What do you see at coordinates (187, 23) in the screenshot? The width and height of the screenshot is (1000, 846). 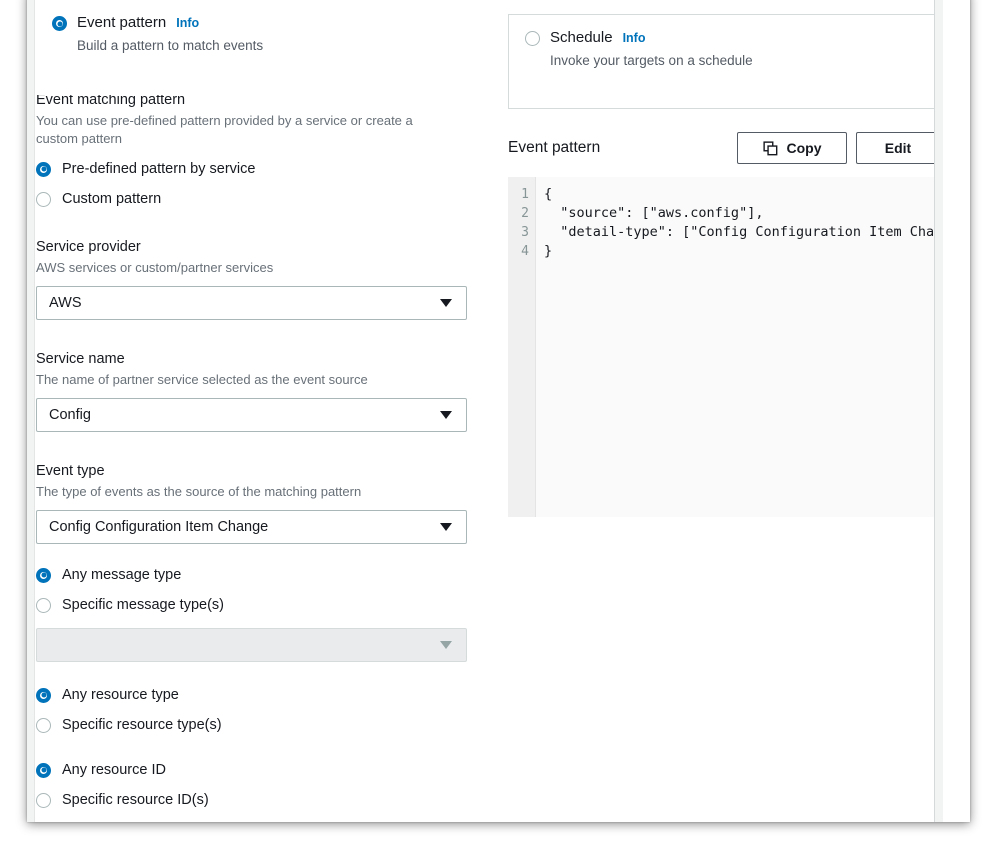 I see `info-link-event-pattern: Info` at bounding box center [187, 23].